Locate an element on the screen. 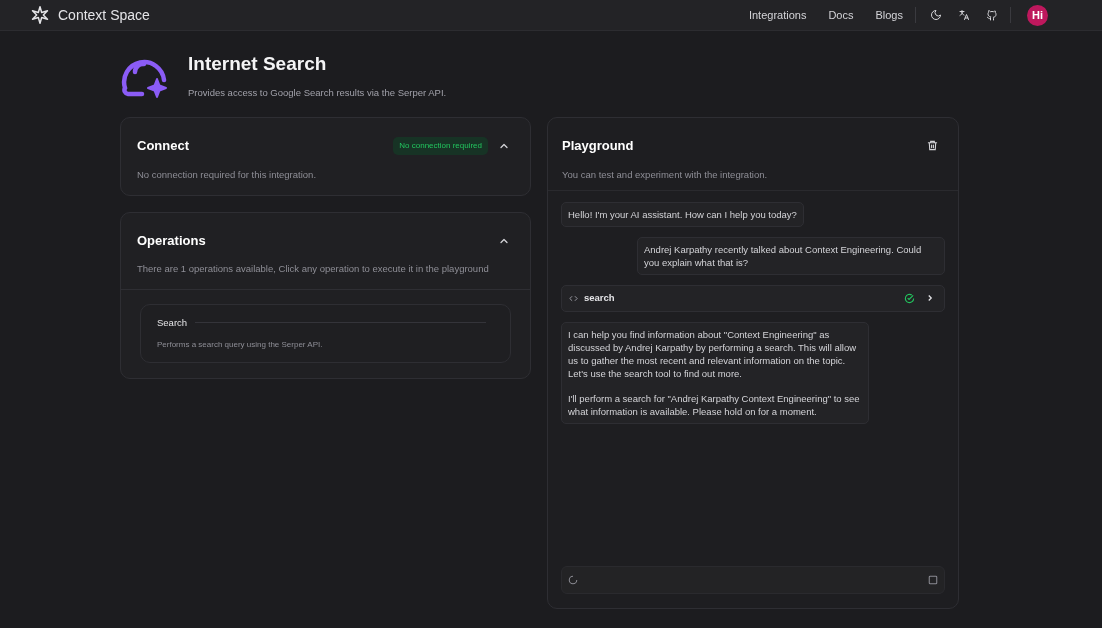 This screenshot has width=1102, height=628. integration-title: Internet Search is located at coordinates (258, 63).